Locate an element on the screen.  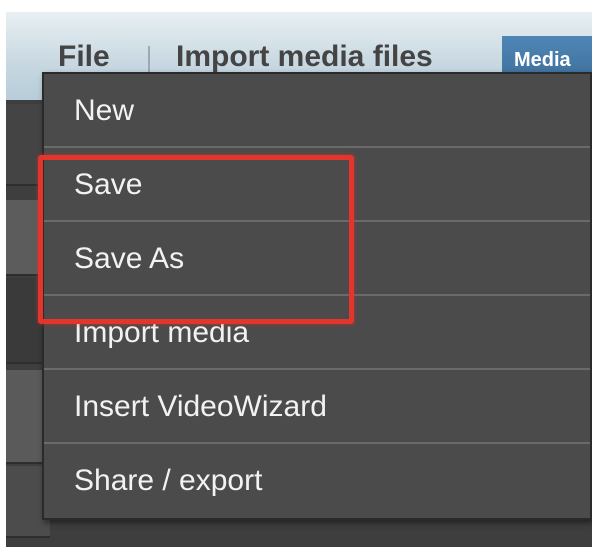
menu-item-share-export: Share / export is located at coordinates (317, 481).